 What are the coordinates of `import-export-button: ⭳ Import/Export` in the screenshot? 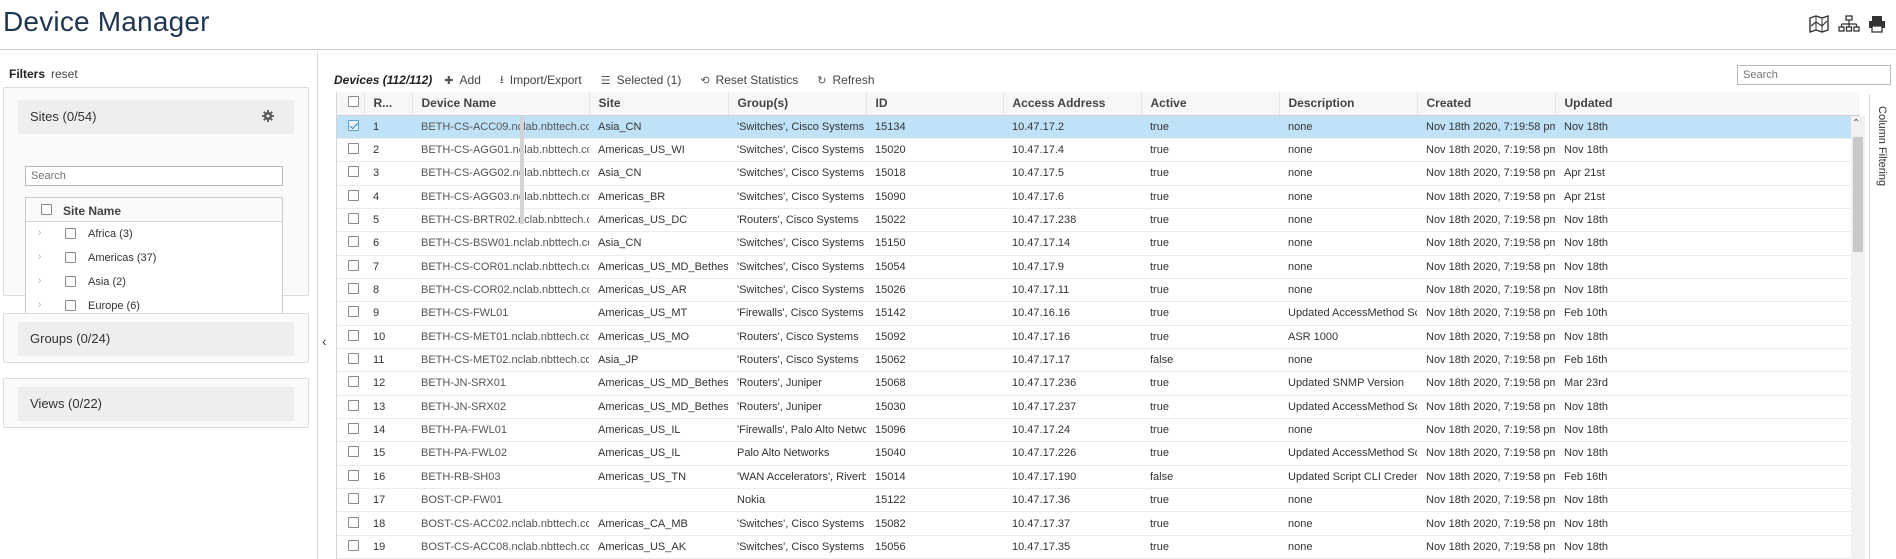 It's located at (541, 80).